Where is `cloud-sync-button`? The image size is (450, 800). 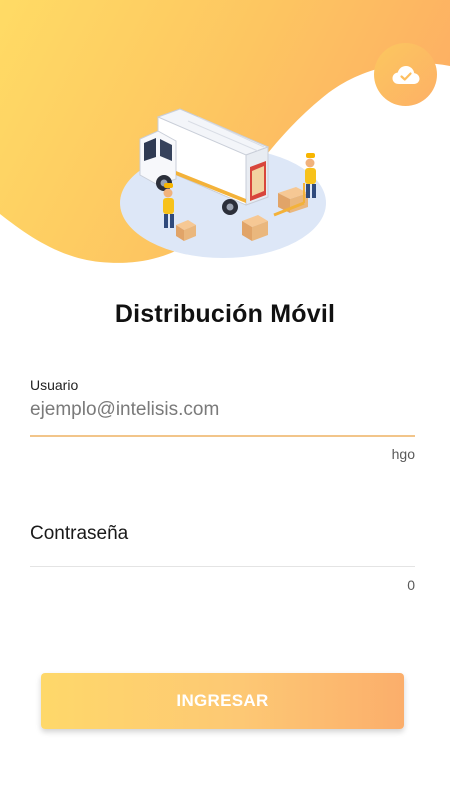
cloud-sync-button is located at coordinates (405, 74).